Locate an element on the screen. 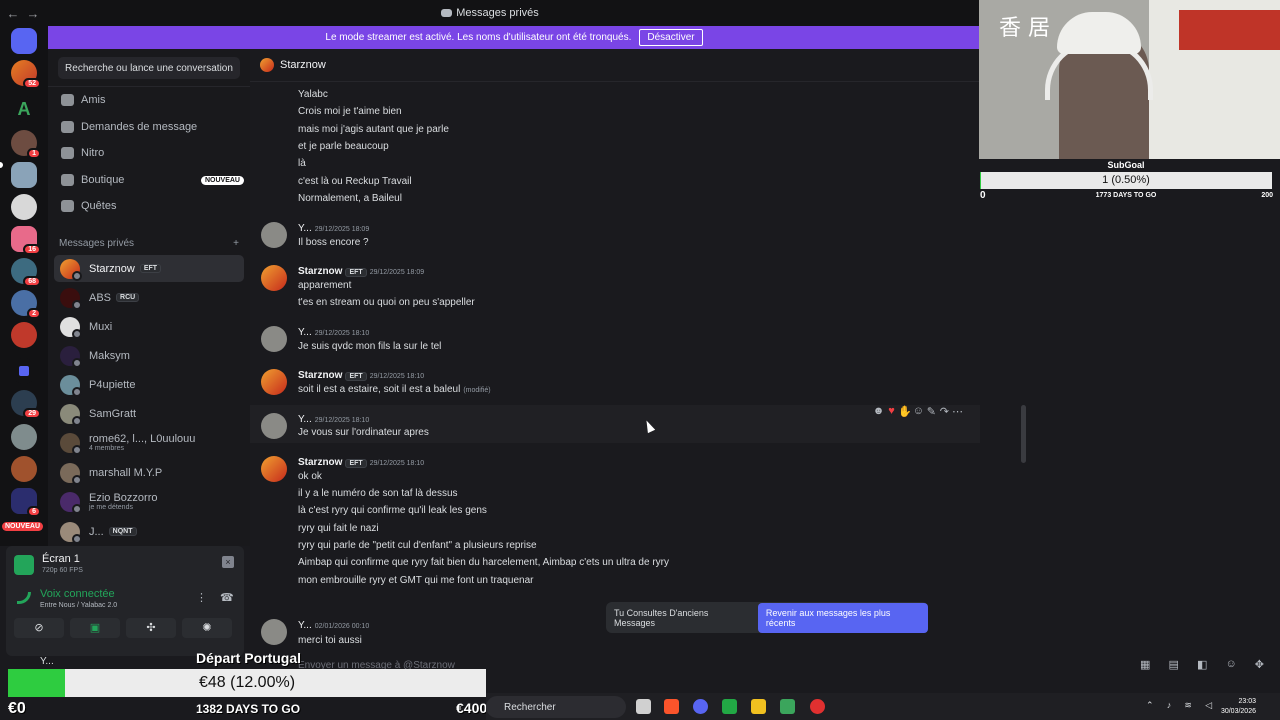 This screenshot has width=1280, height=720. search-conversation-button: Recherche ou lance une conversation is located at coordinates (149, 68).